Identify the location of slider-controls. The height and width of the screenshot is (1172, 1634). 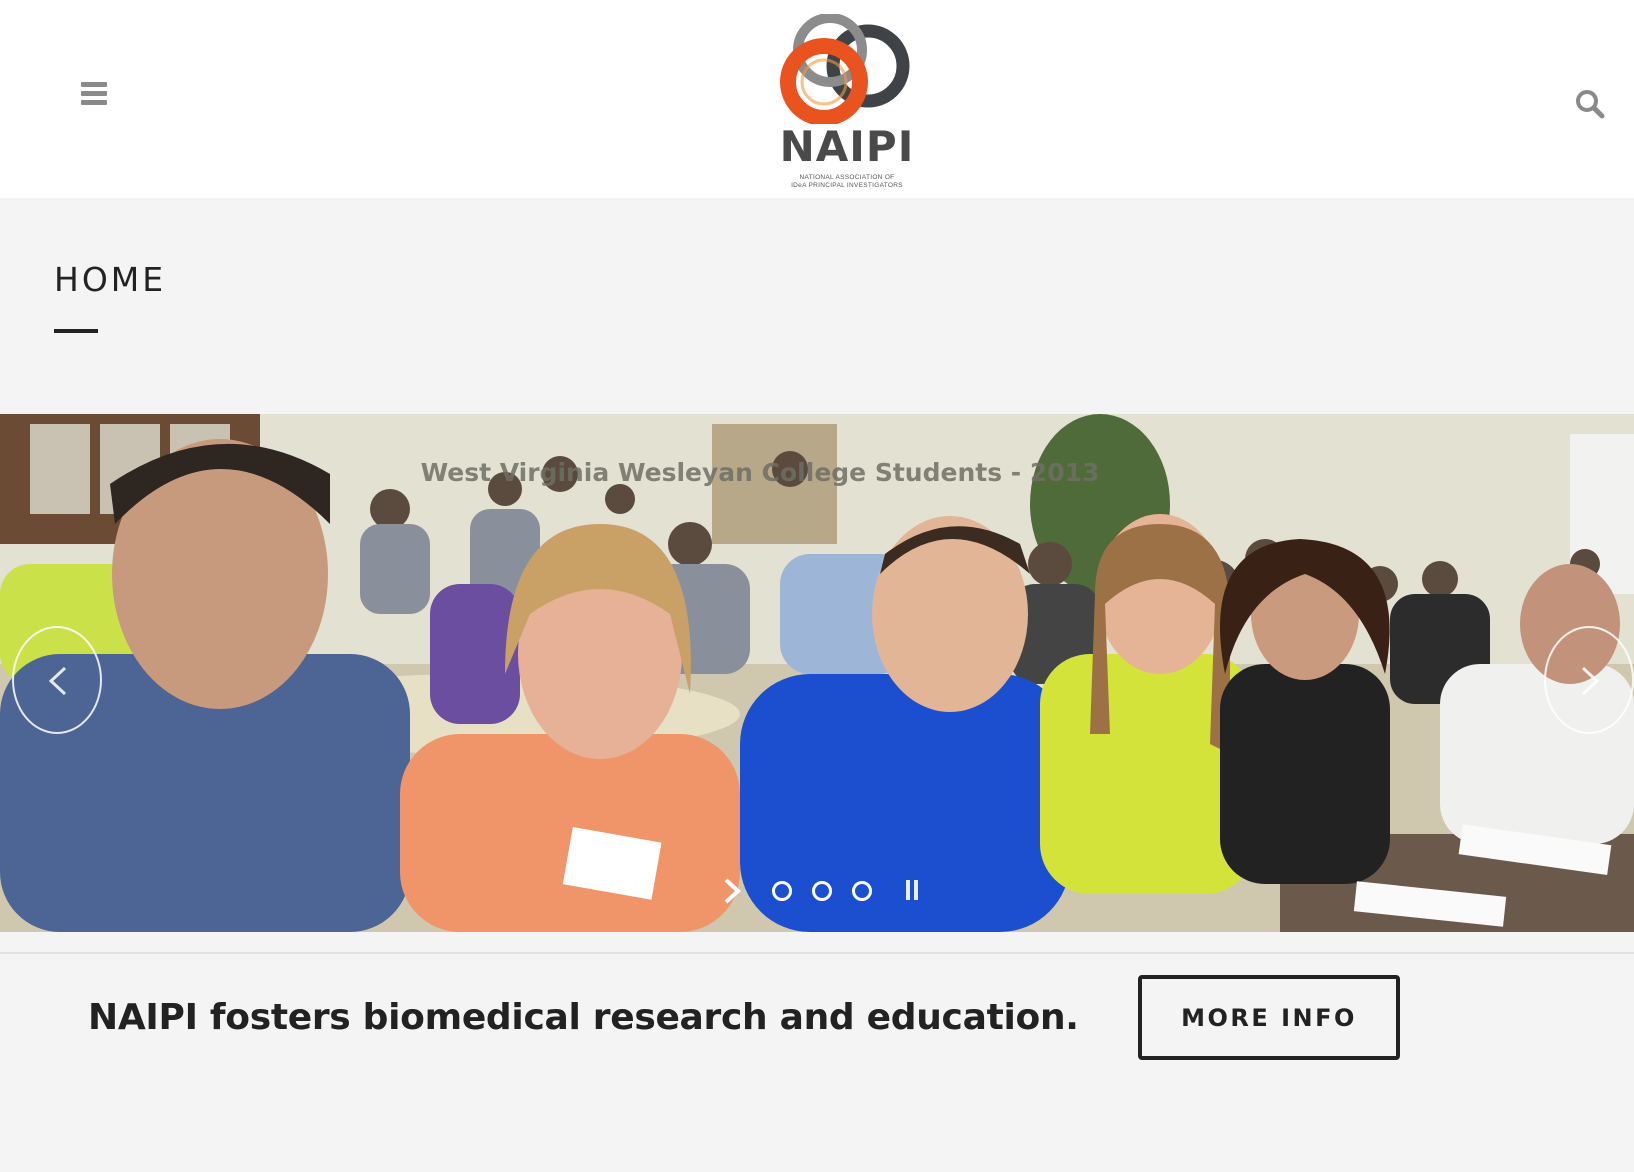
(820, 891).